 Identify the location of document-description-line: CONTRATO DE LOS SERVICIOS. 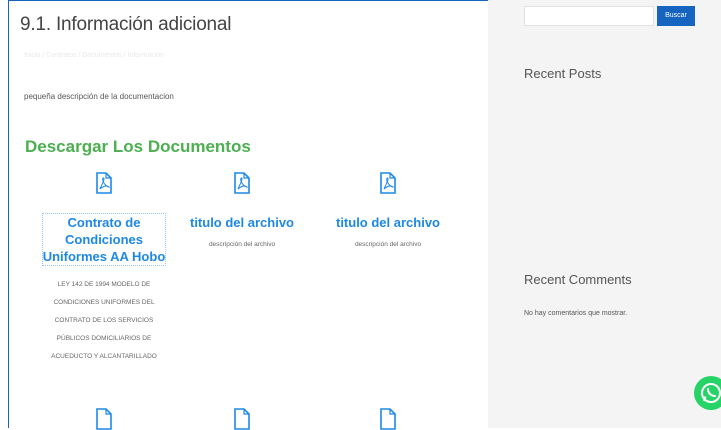
(104, 320).